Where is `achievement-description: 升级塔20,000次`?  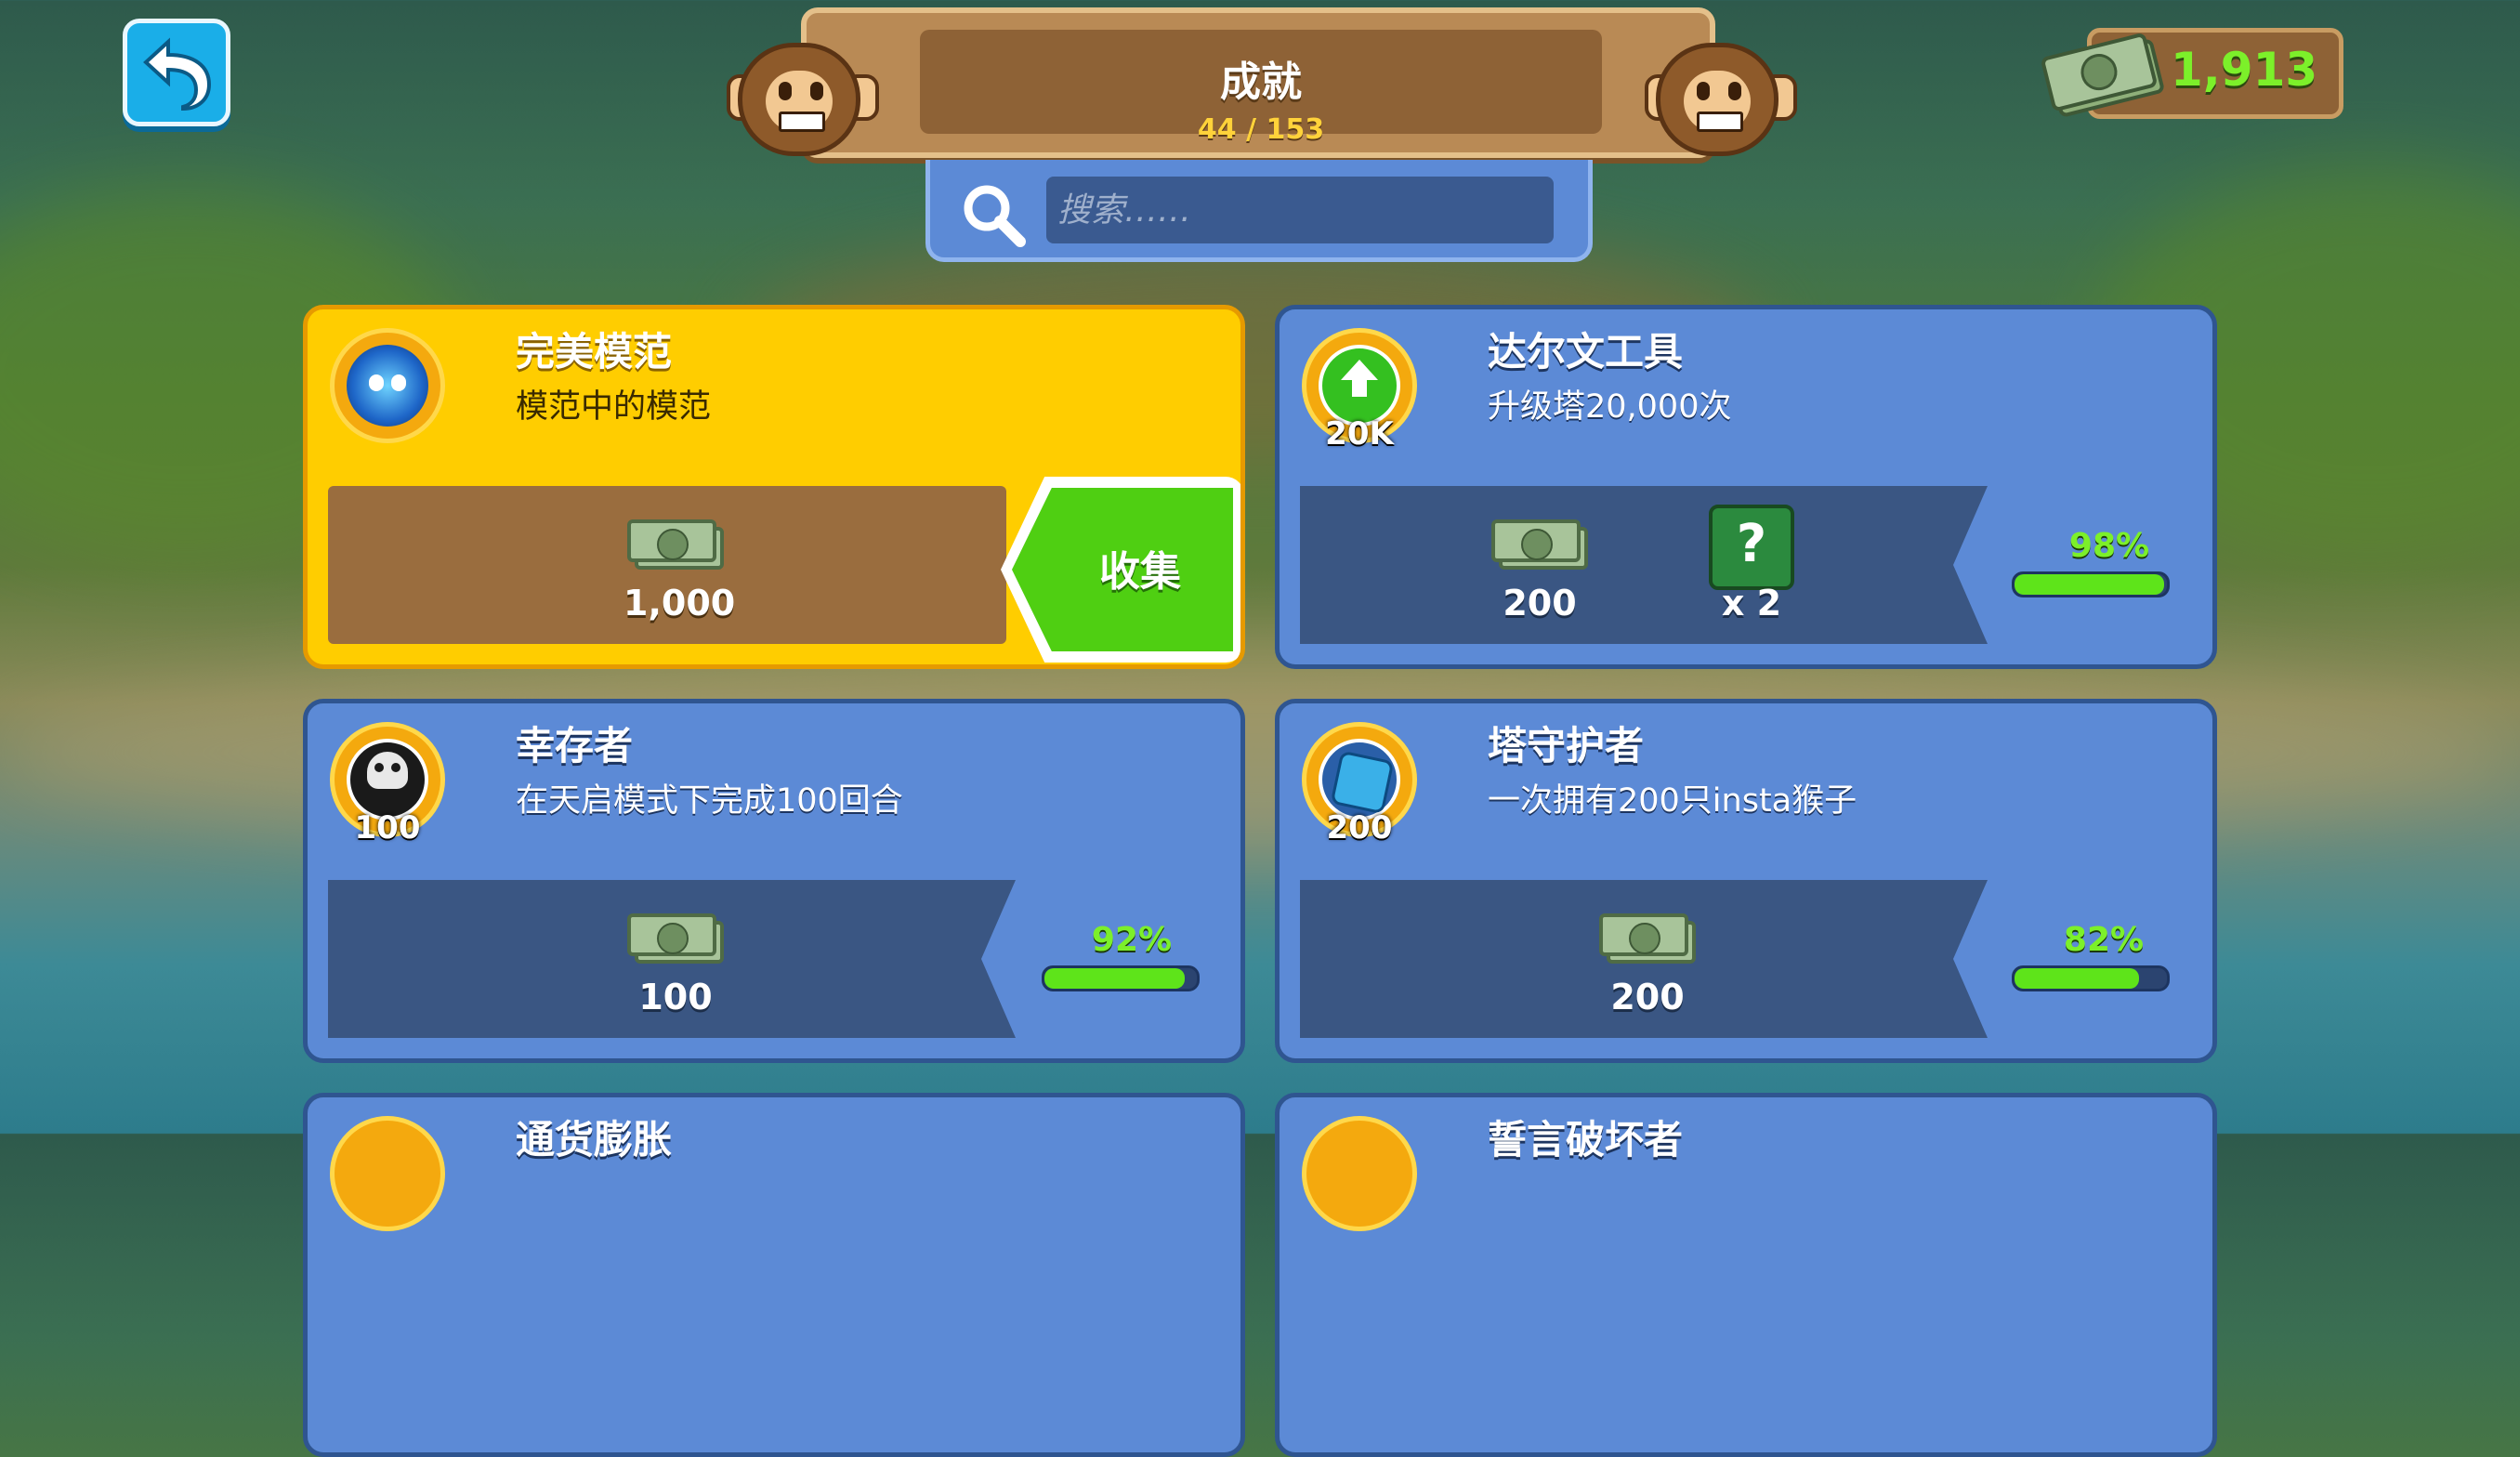
achievement-description: 升级塔20,000次 is located at coordinates (1610, 407).